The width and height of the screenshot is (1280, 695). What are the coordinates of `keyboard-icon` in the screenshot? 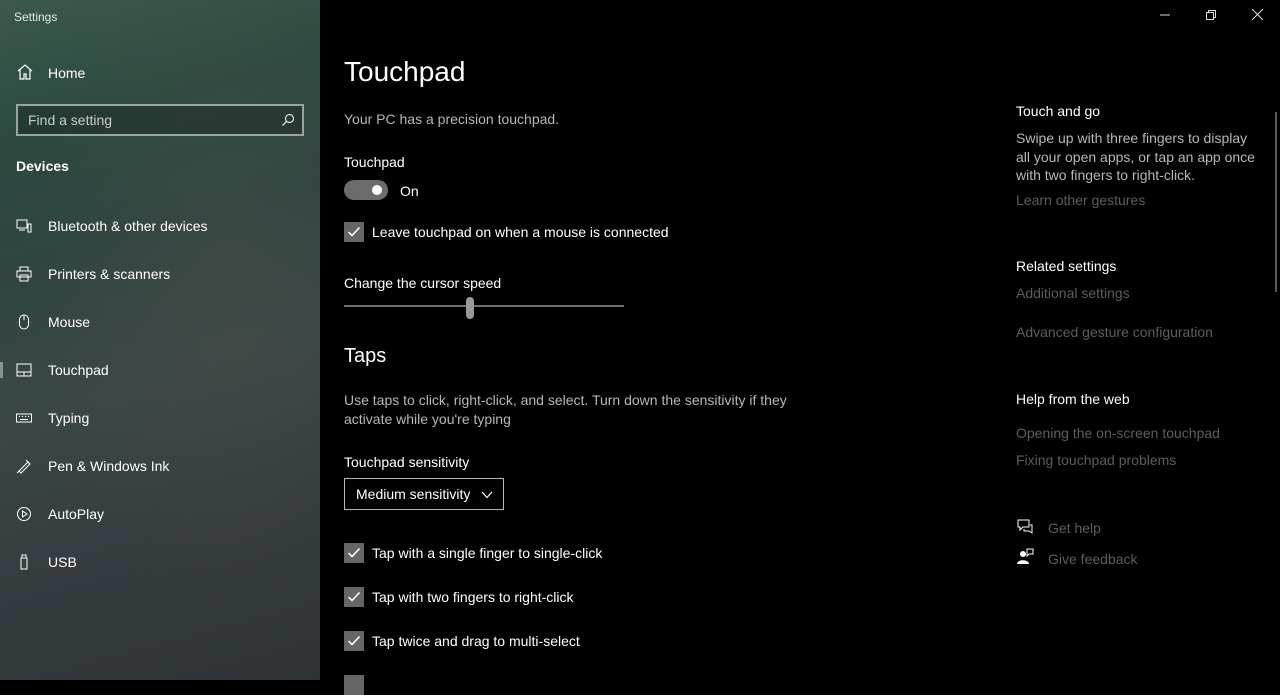 It's located at (24, 418).